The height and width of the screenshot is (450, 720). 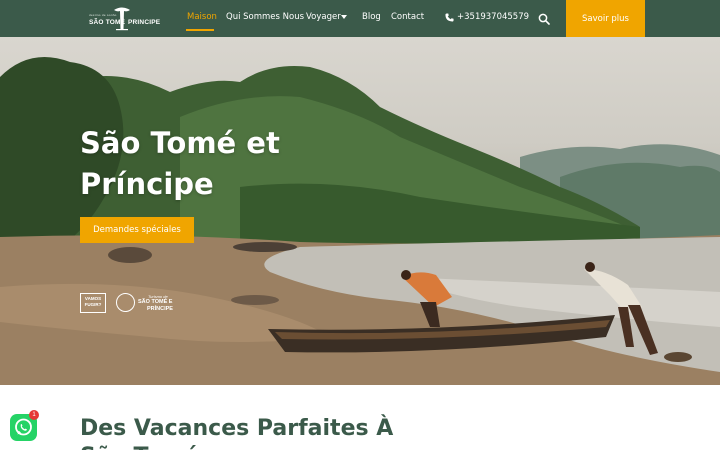 What do you see at coordinates (155, 302) in the screenshot?
I see `turismo-logo-line2: SÃO TOMÉ E` at bounding box center [155, 302].